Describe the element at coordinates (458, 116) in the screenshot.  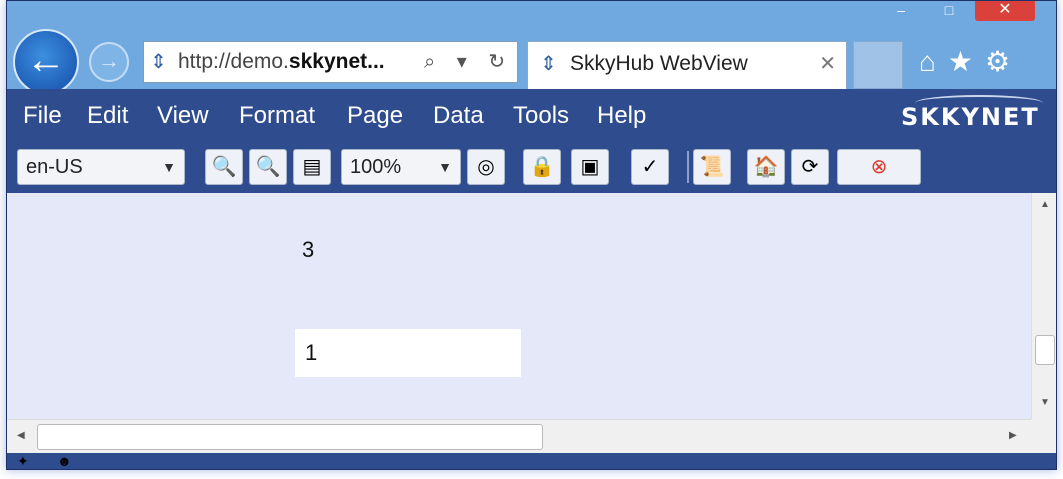
I see `menu-data: Data` at that location.